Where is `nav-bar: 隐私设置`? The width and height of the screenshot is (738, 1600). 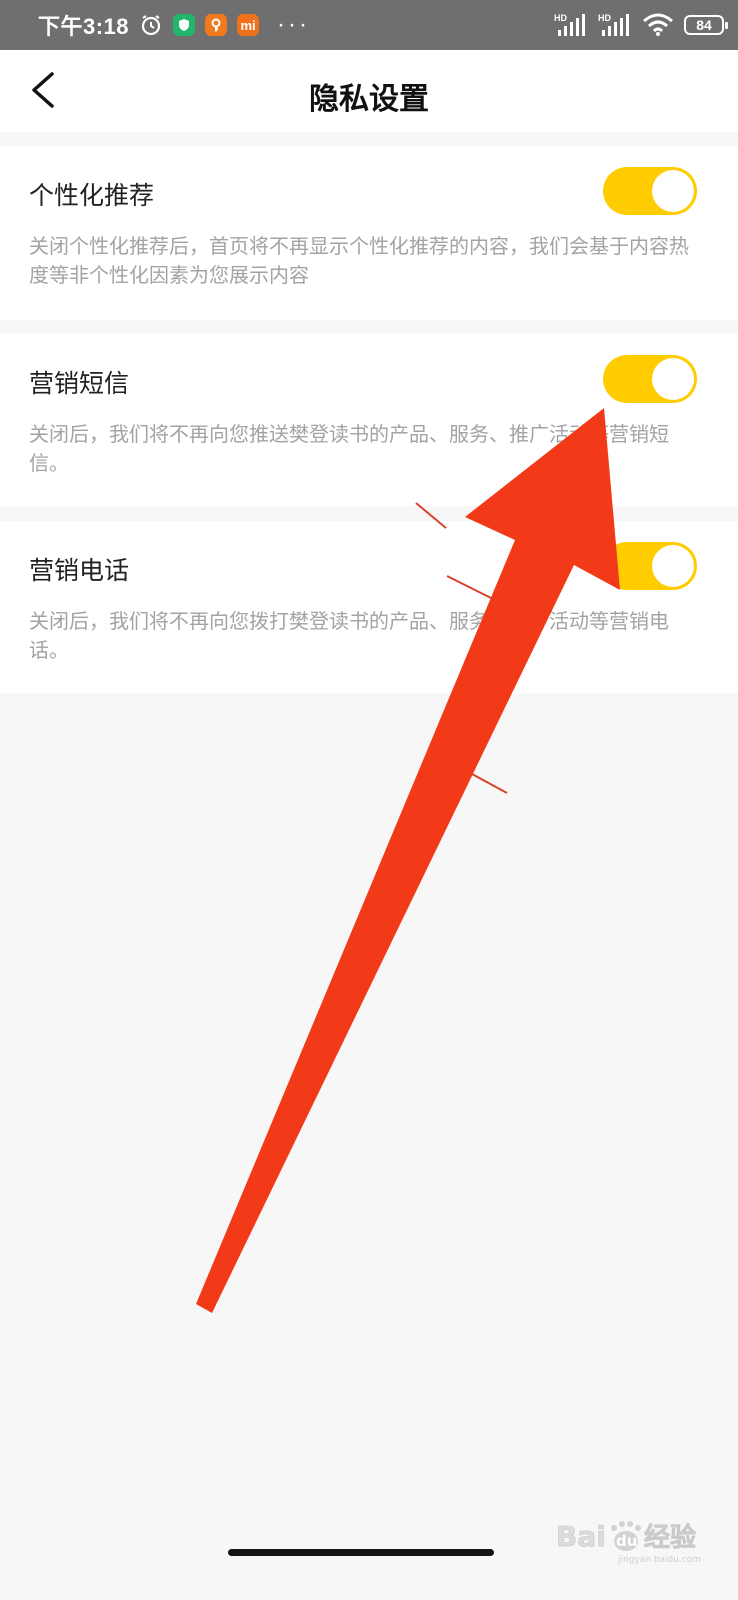
nav-bar: 隐私设置 is located at coordinates (369, 91).